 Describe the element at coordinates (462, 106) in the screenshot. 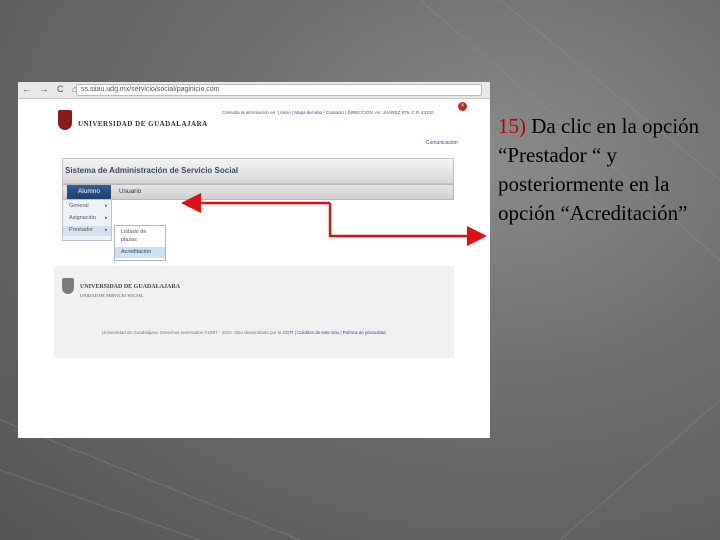

I see `close-icon: ×` at that location.